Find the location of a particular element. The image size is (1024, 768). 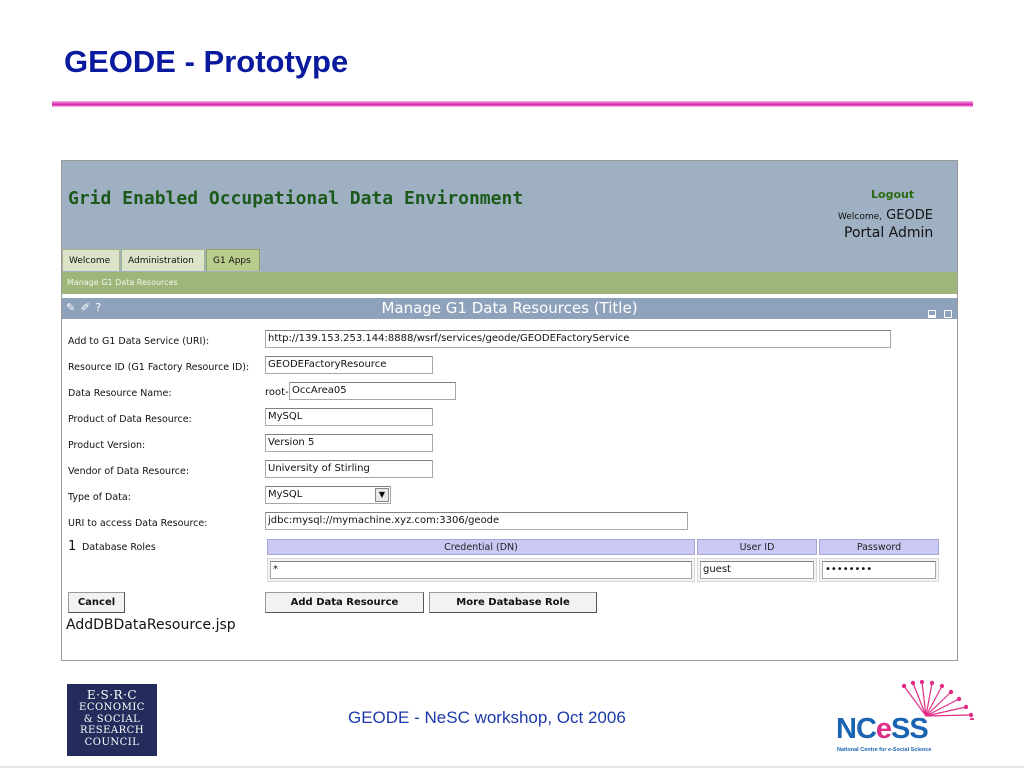

user-role: Portal Admin is located at coordinates (889, 233).